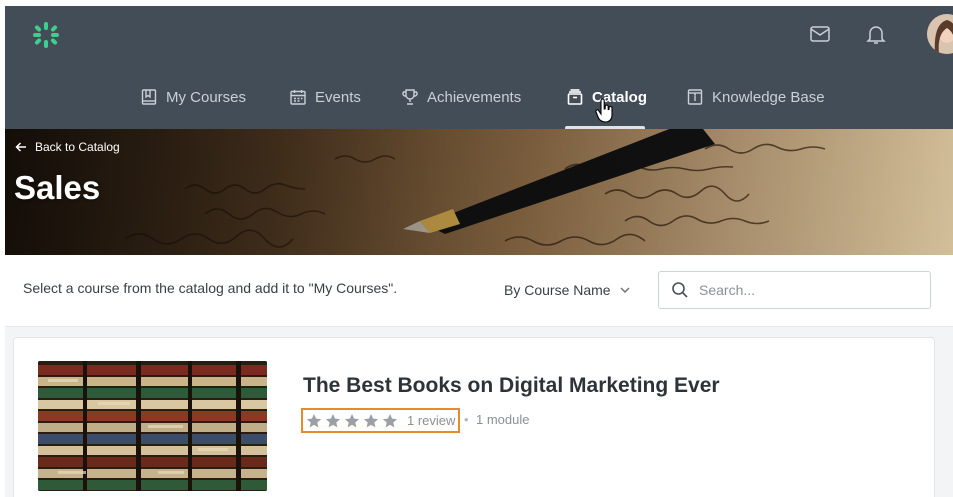 Image resolution: width=953 pixels, height=497 pixels. What do you see at coordinates (474, 97) in the screenshot?
I see `nav-label: Achievements` at bounding box center [474, 97].